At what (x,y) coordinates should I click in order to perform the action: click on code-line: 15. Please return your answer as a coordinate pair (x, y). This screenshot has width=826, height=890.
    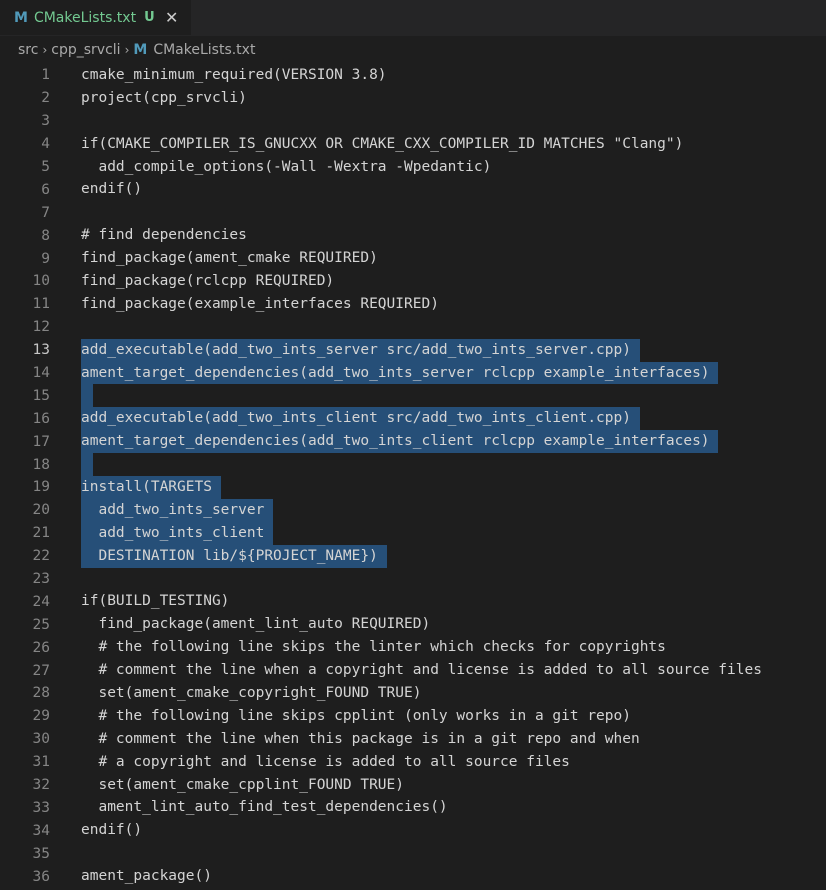
    Looking at the image, I should click on (413, 396).